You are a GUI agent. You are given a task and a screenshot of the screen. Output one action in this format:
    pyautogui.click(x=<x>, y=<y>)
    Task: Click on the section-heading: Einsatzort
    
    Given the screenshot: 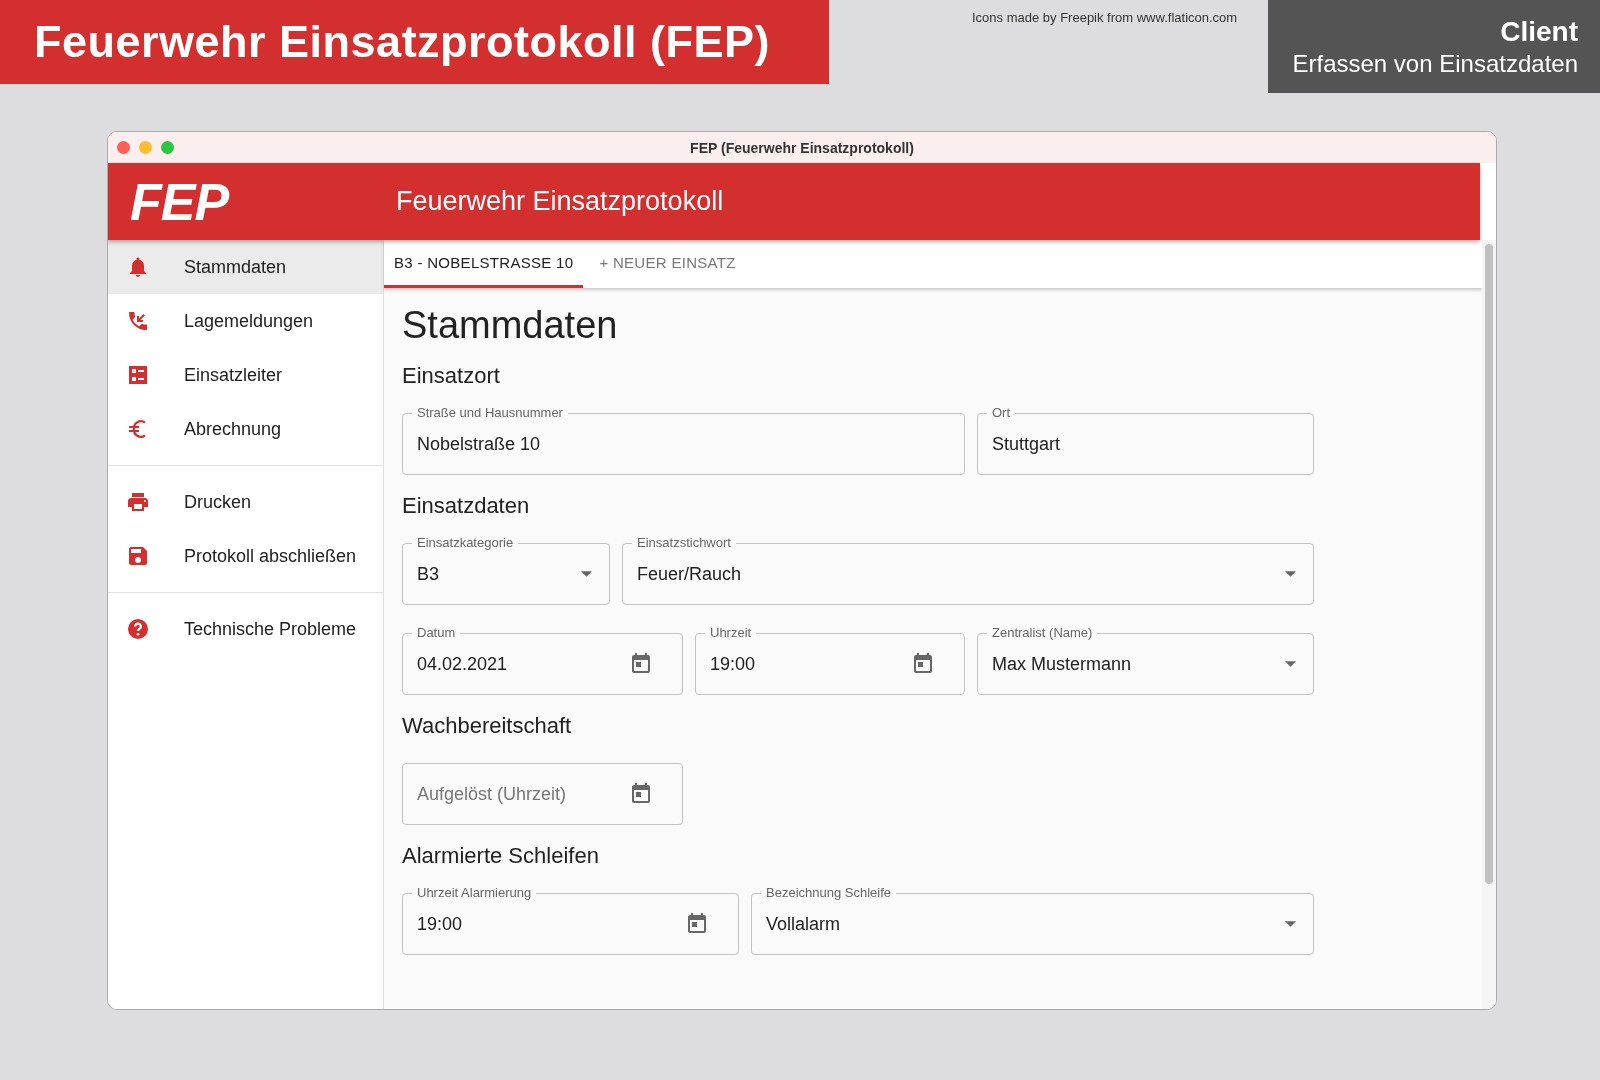 What is the action you would take?
    pyautogui.click(x=451, y=376)
    